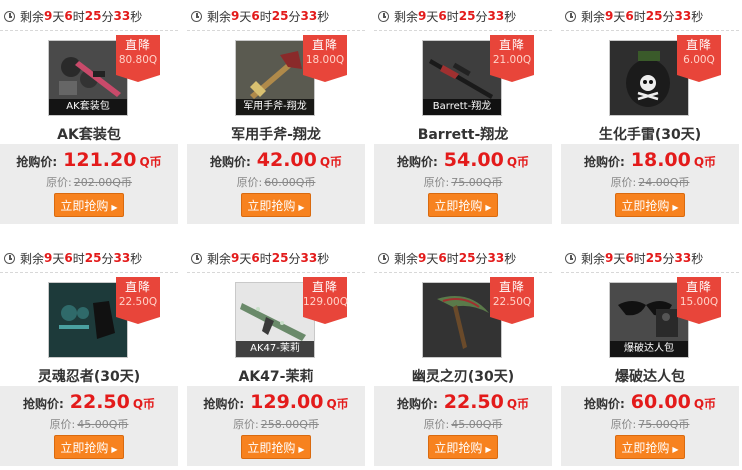  I want to click on original-price: 原价: 202.00Q币, so click(89, 182).